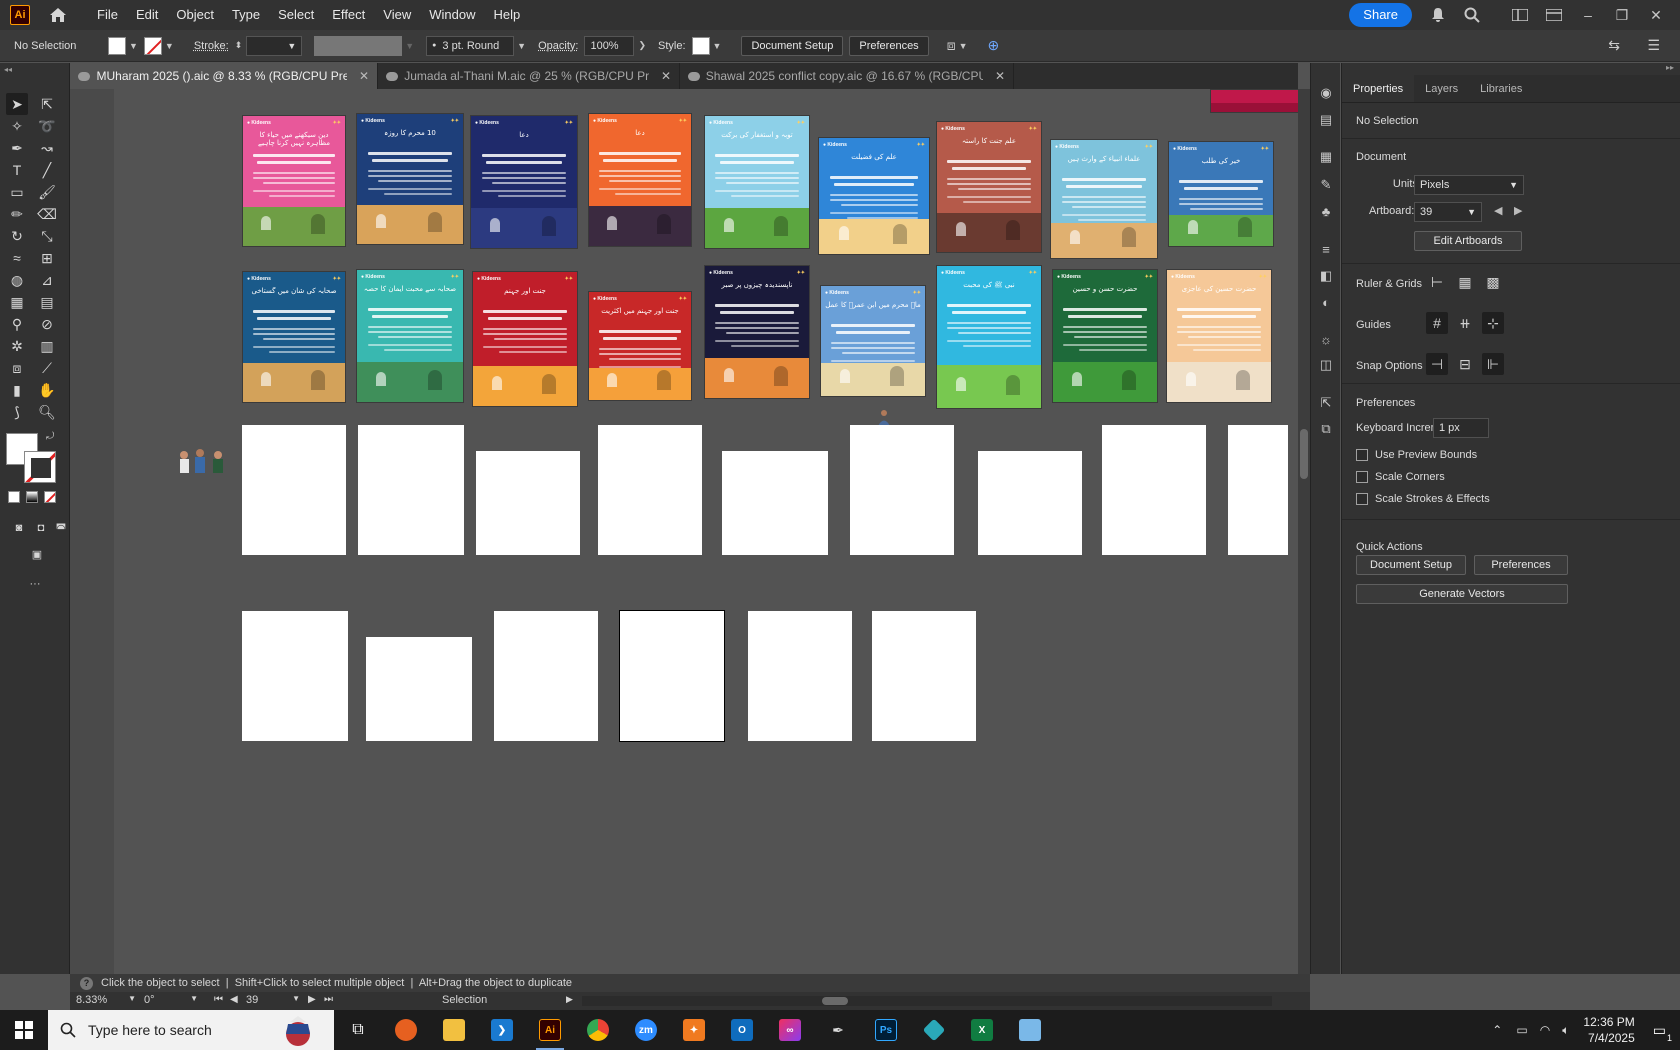 This screenshot has height=1050, width=1680. I want to click on restore-icon: ❐, so click(1622, 15).